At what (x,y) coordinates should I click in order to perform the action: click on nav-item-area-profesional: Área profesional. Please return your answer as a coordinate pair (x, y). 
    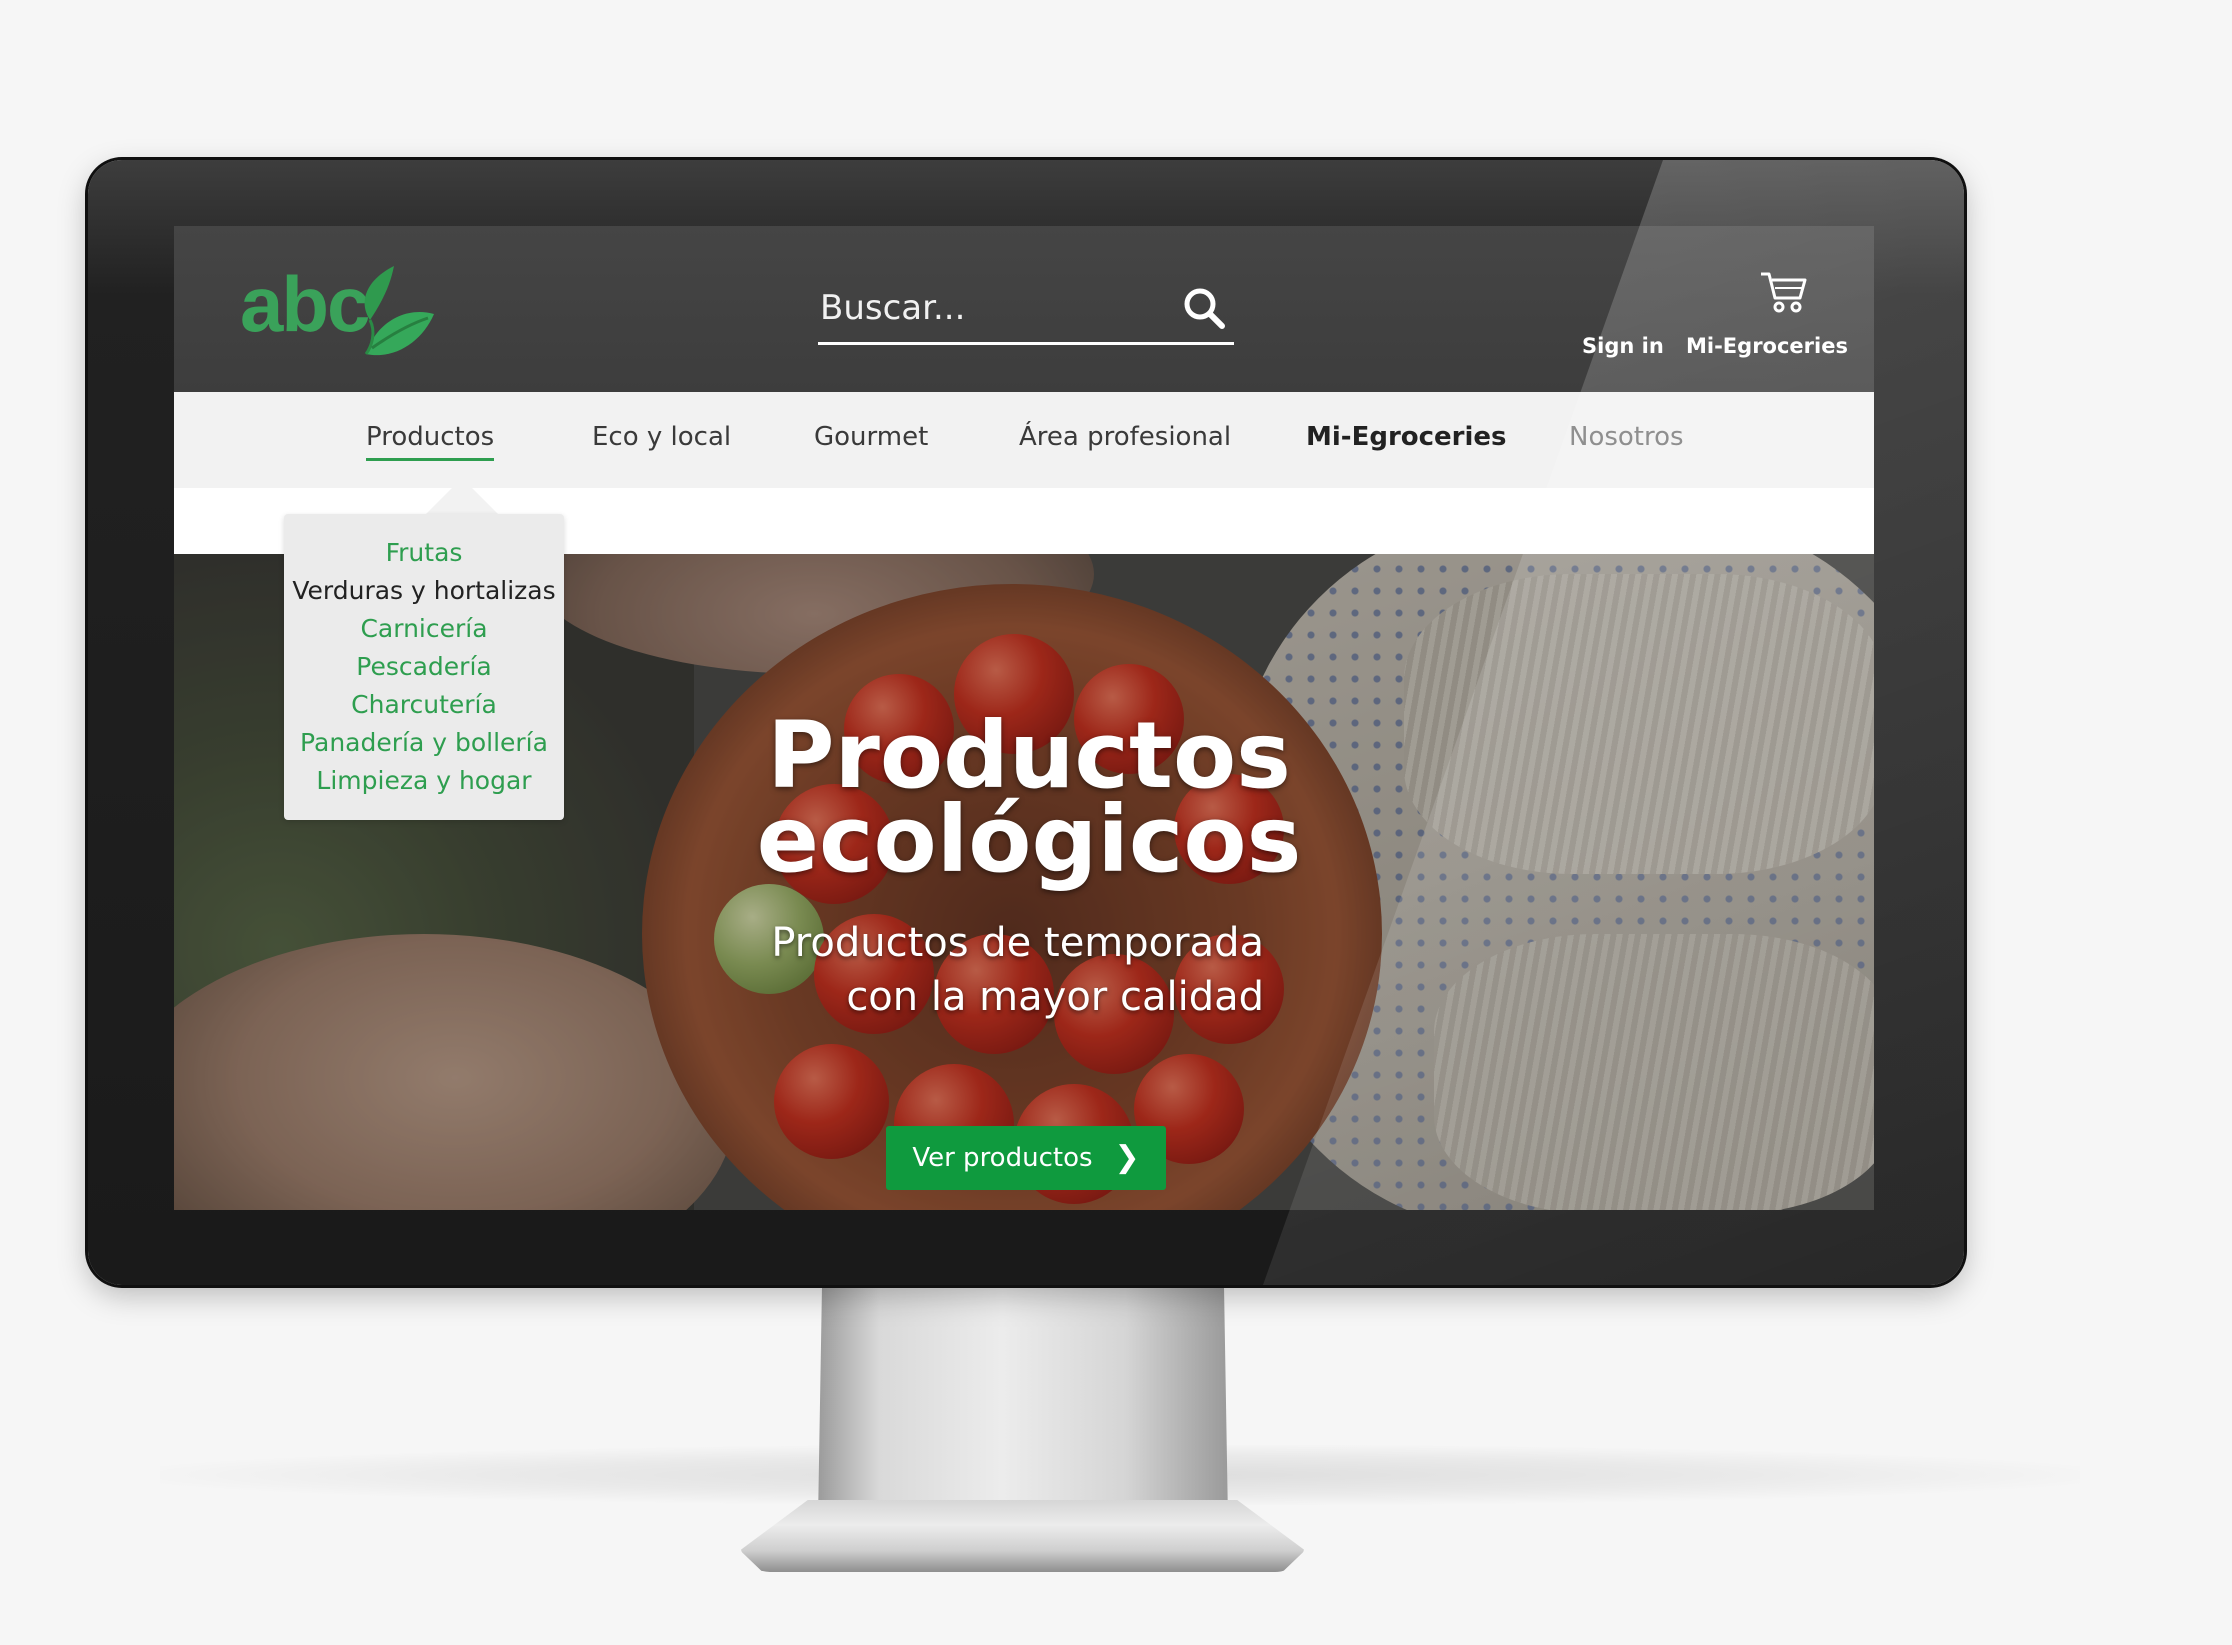
    Looking at the image, I should click on (1125, 437).